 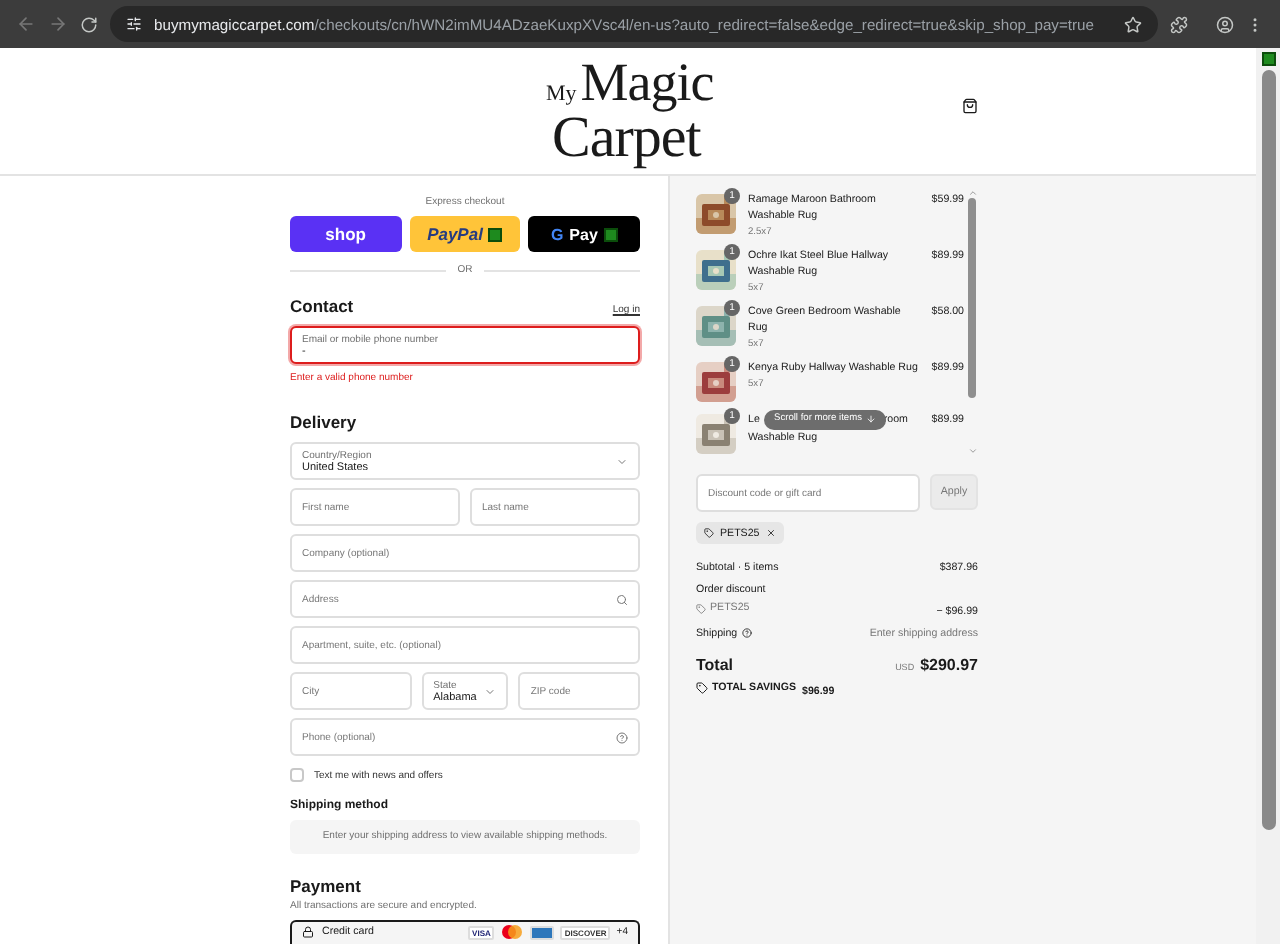 I want to click on checkbox, so click(x=297, y=775).